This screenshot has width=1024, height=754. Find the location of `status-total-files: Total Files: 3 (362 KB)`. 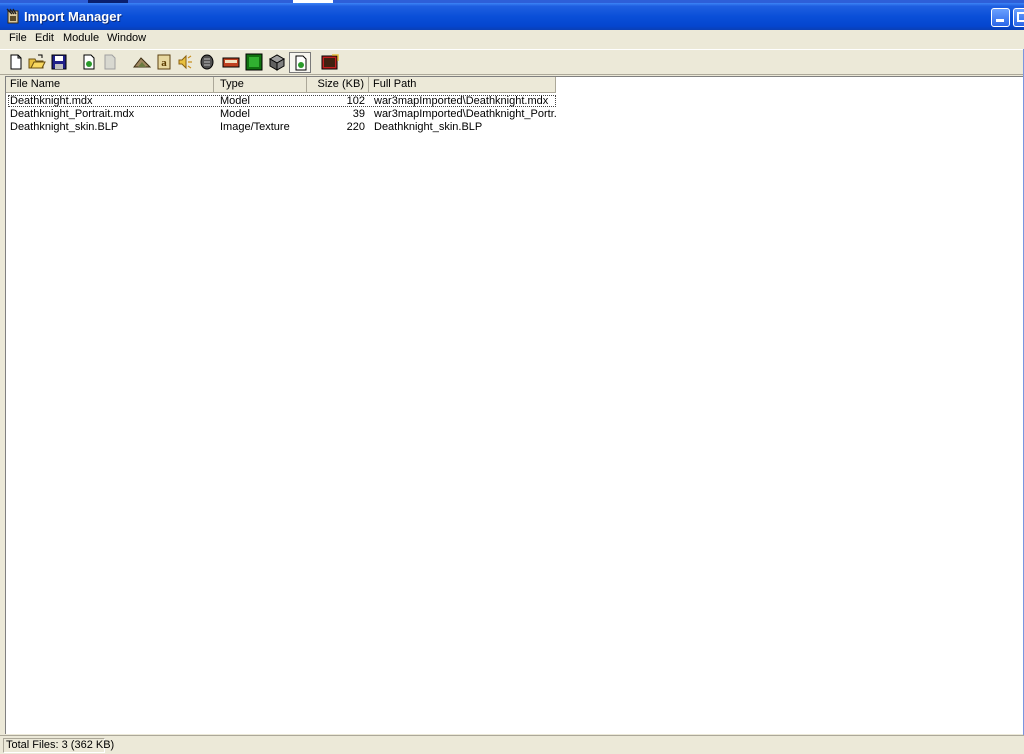

status-total-files: Total Files: 3 (362 KB) is located at coordinates (58, 745).